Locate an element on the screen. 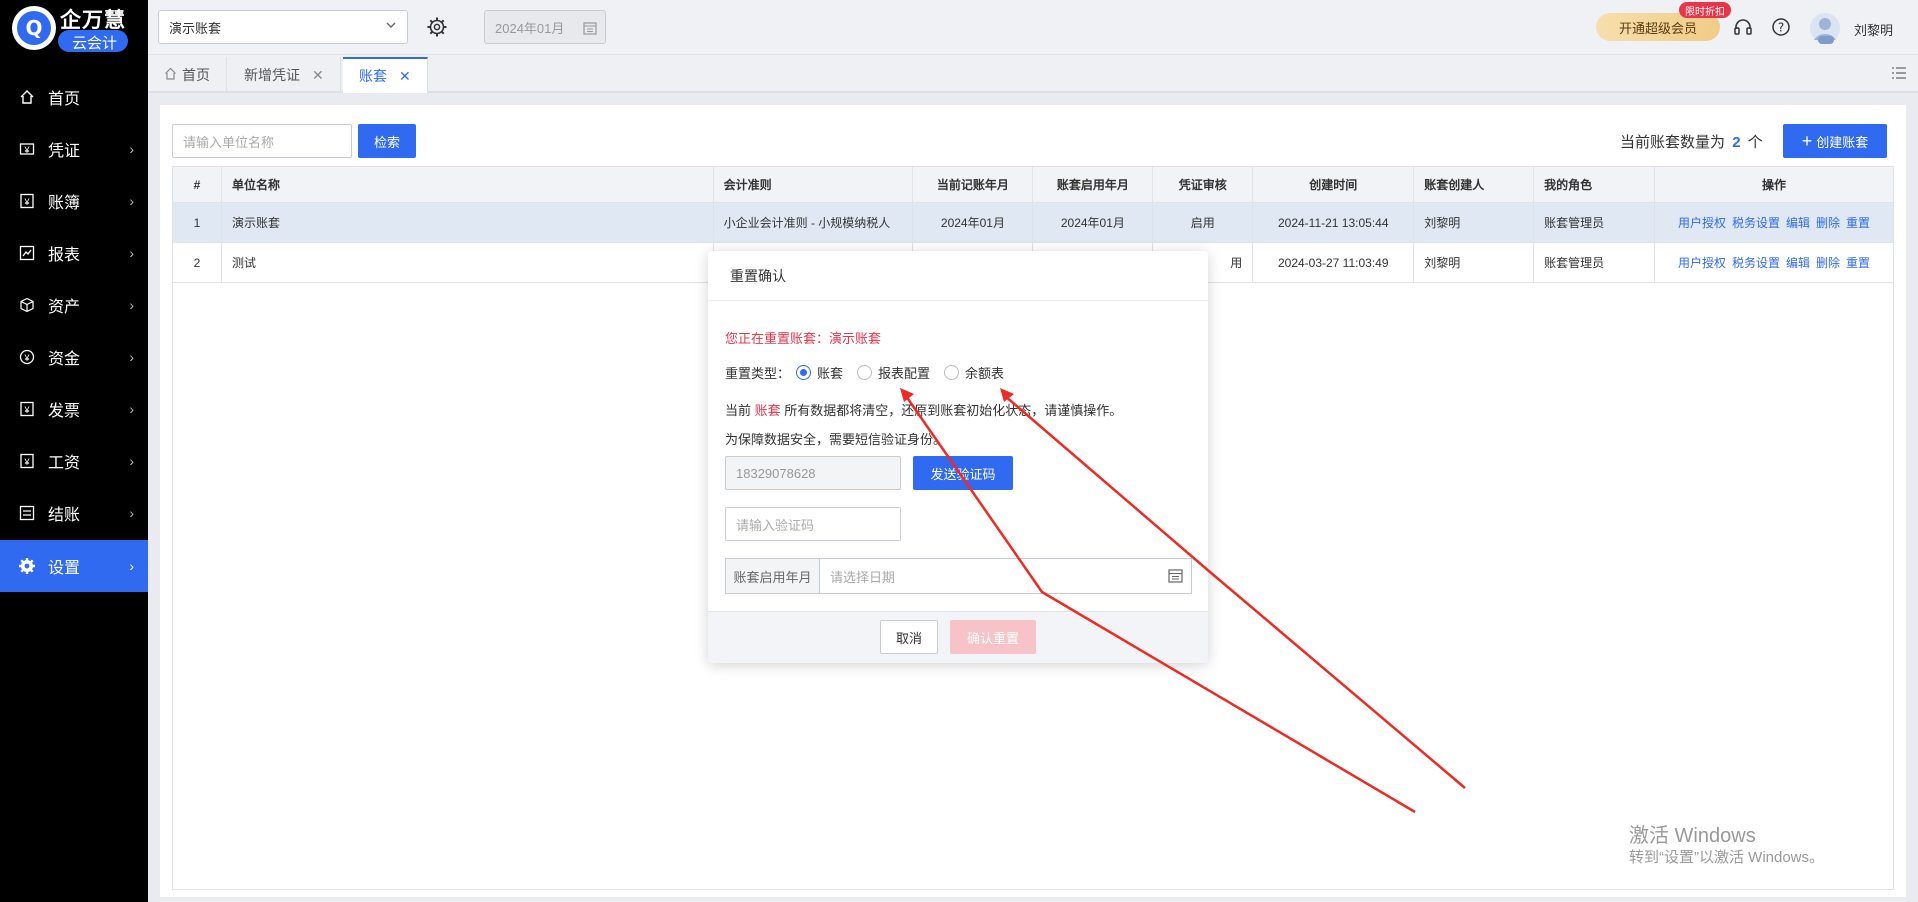  start-date-field: 账套启用年月 请选择日期 is located at coordinates (958, 576).